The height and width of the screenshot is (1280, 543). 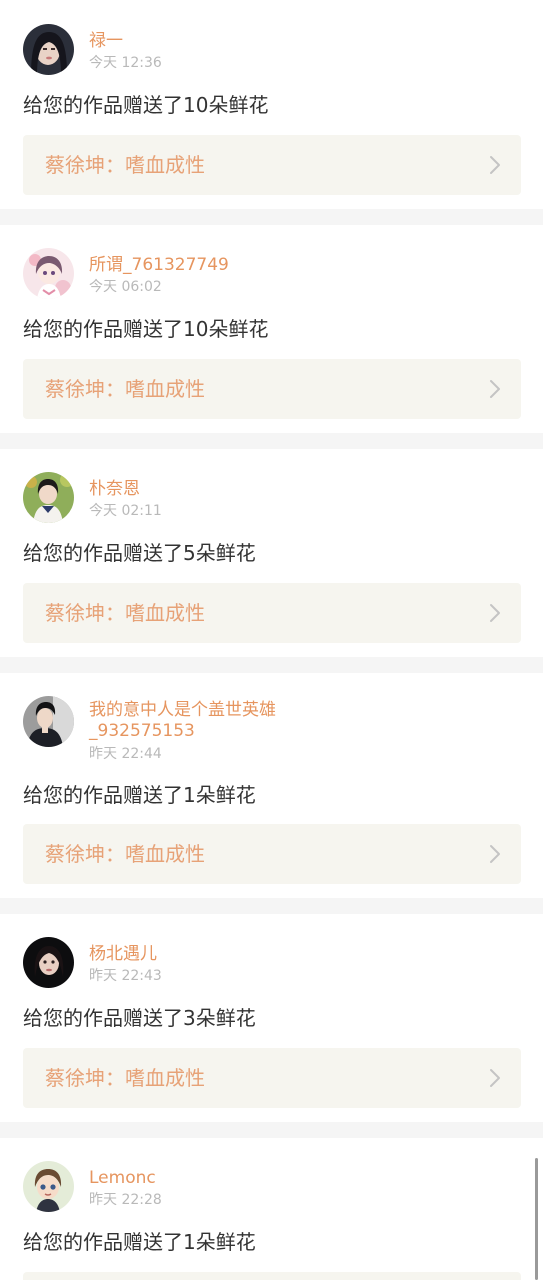 I want to click on avatar-girl-black-bg-icon, so click(x=48, y=962).